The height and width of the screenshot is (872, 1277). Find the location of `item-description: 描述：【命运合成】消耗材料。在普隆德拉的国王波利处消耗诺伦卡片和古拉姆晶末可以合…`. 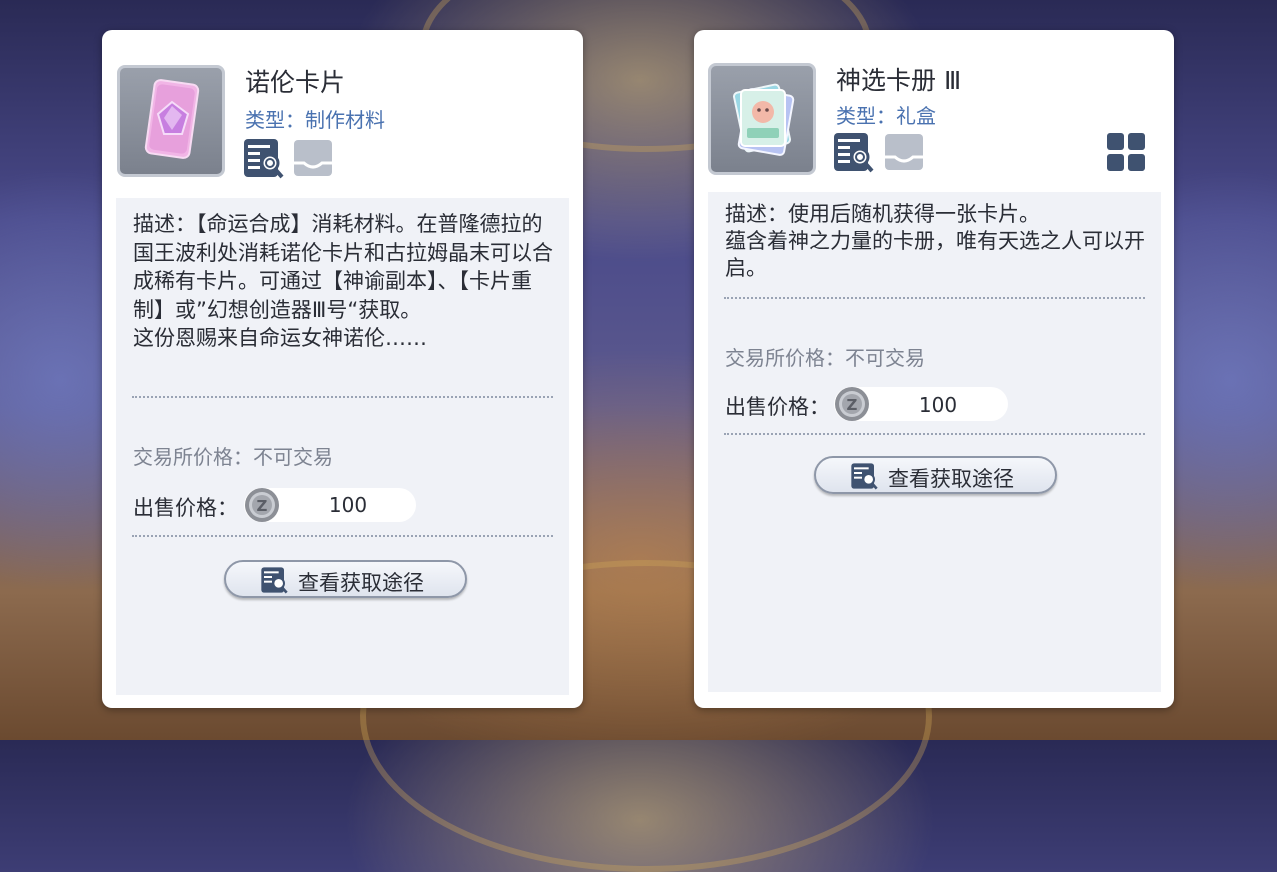

item-description: 描述：【命运合成】消耗材料。在普隆德拉的国王波利处消耗诺伦卡片和古拉姆晶末可以合… is located at coordinates (343, 281).